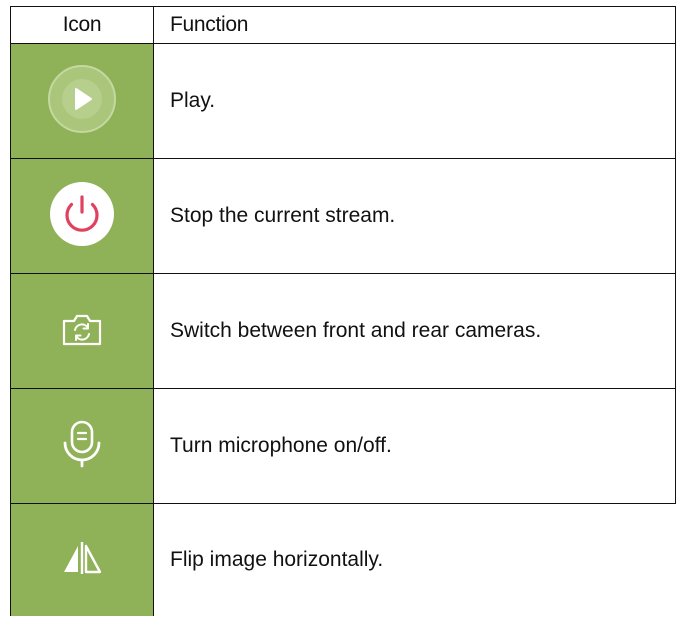  Describe the element at coordinates (414, 25) in the screenshot. I see `header-function: Function` at that location.